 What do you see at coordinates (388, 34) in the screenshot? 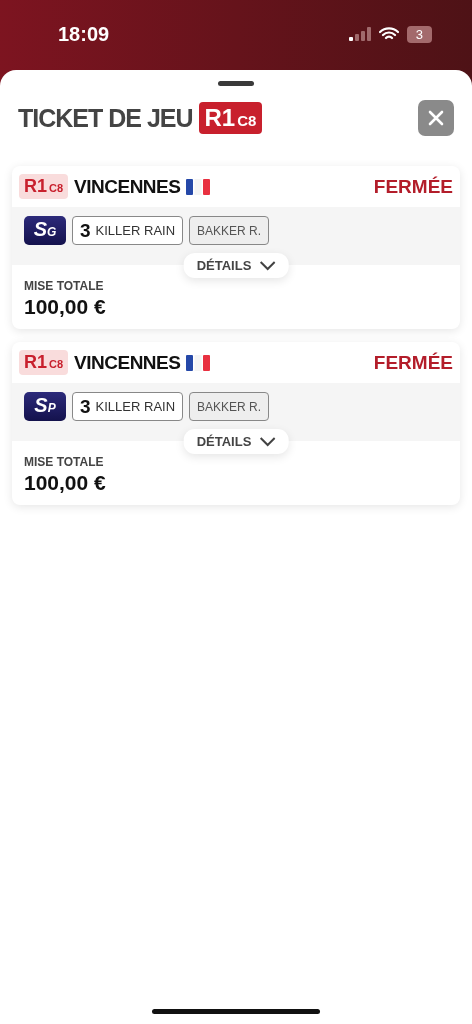
I see `wifi-icon` at bounding box center [388, 34].